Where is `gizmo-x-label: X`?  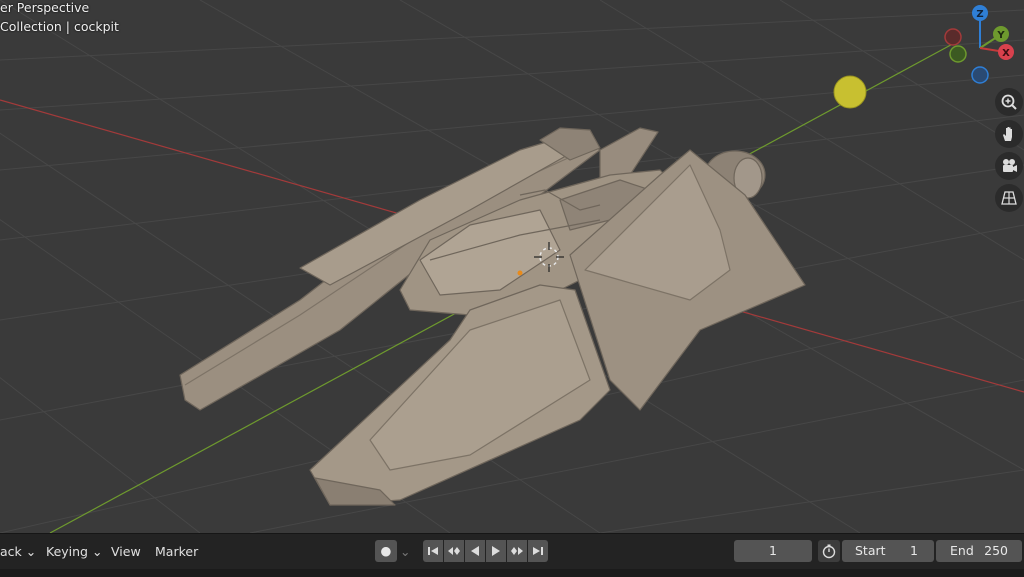
gizmo-x-label: X is located at coordinates (1006, 53).